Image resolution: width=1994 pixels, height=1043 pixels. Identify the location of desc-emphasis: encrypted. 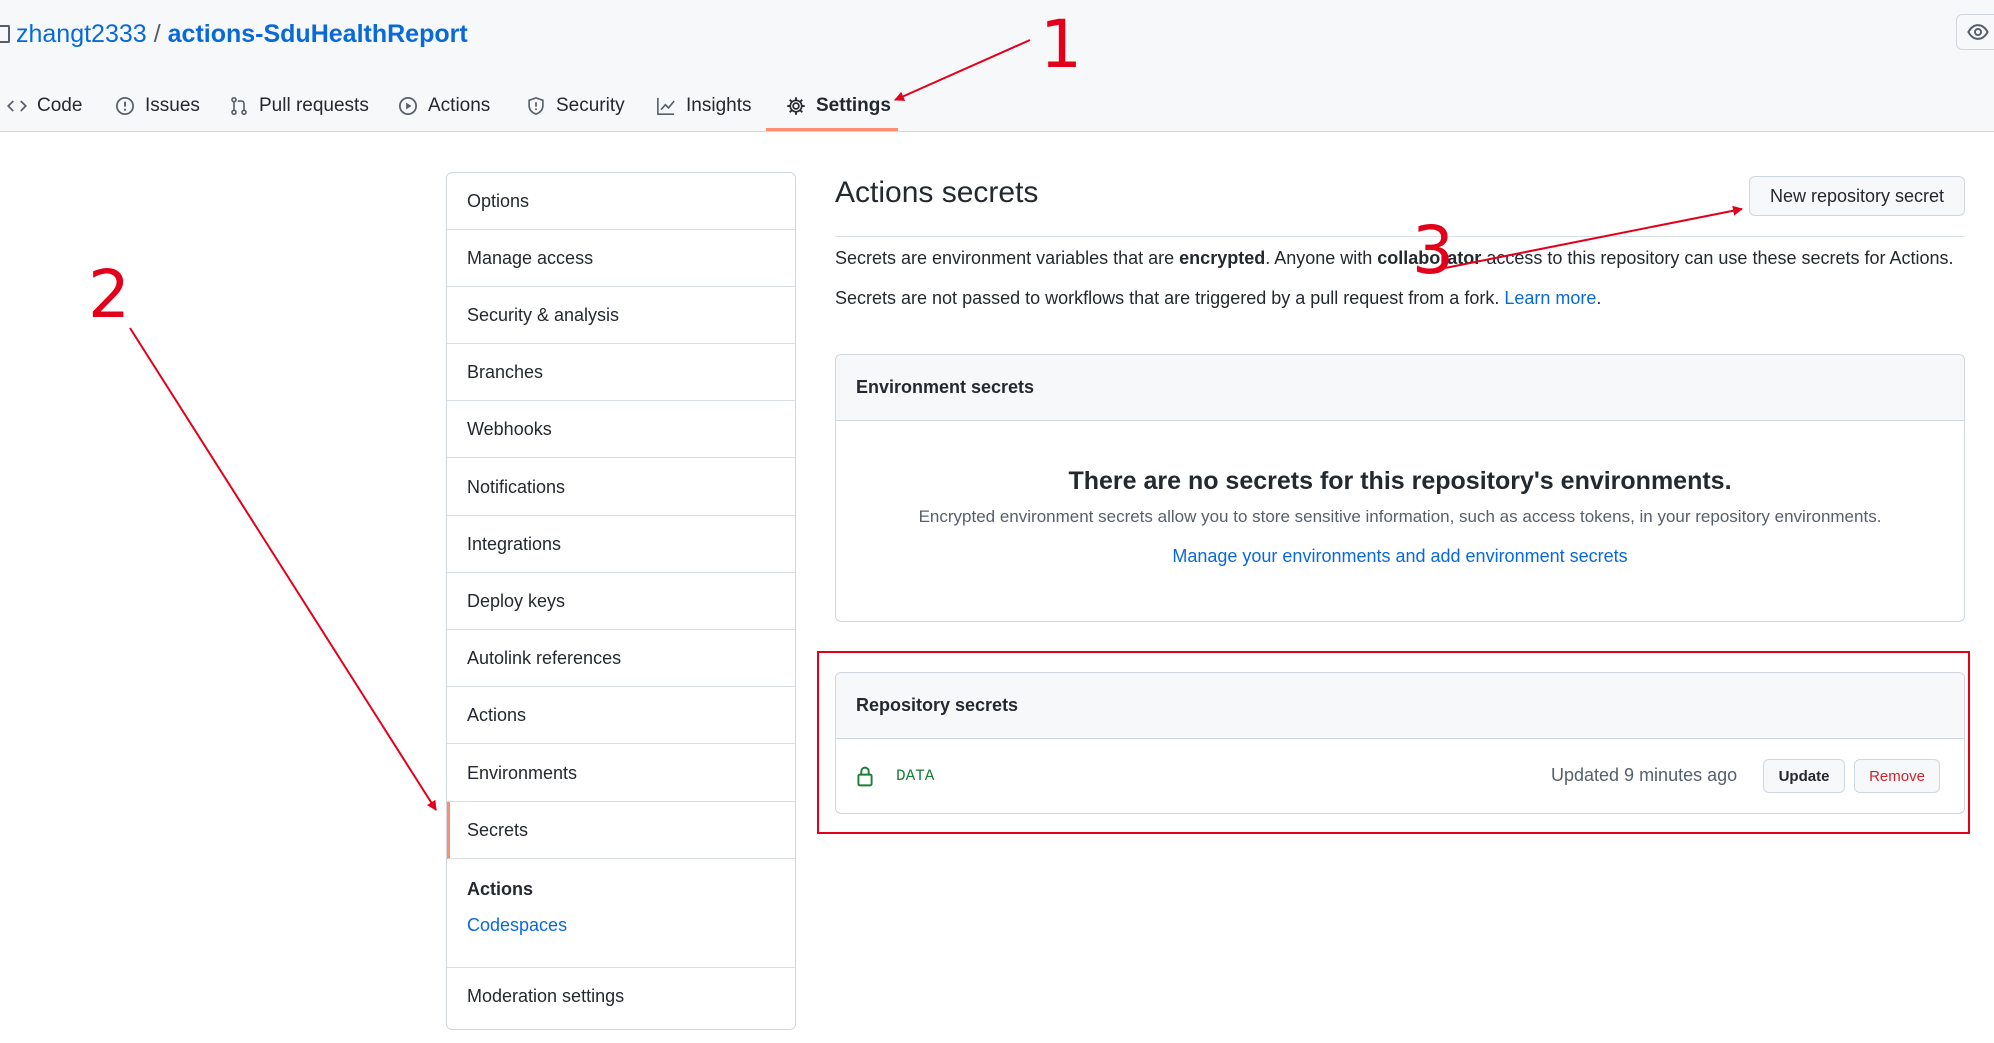
(1222, 258).